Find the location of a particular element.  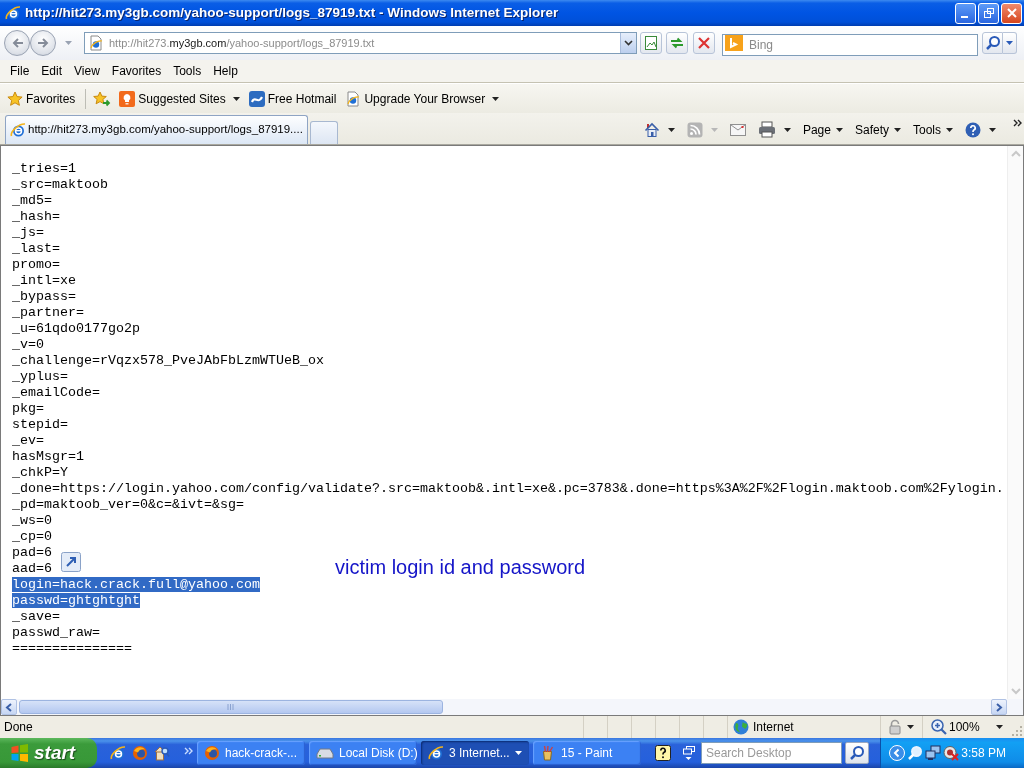

favorites-link: Suggested Sites is located at coordinates (179, 98).